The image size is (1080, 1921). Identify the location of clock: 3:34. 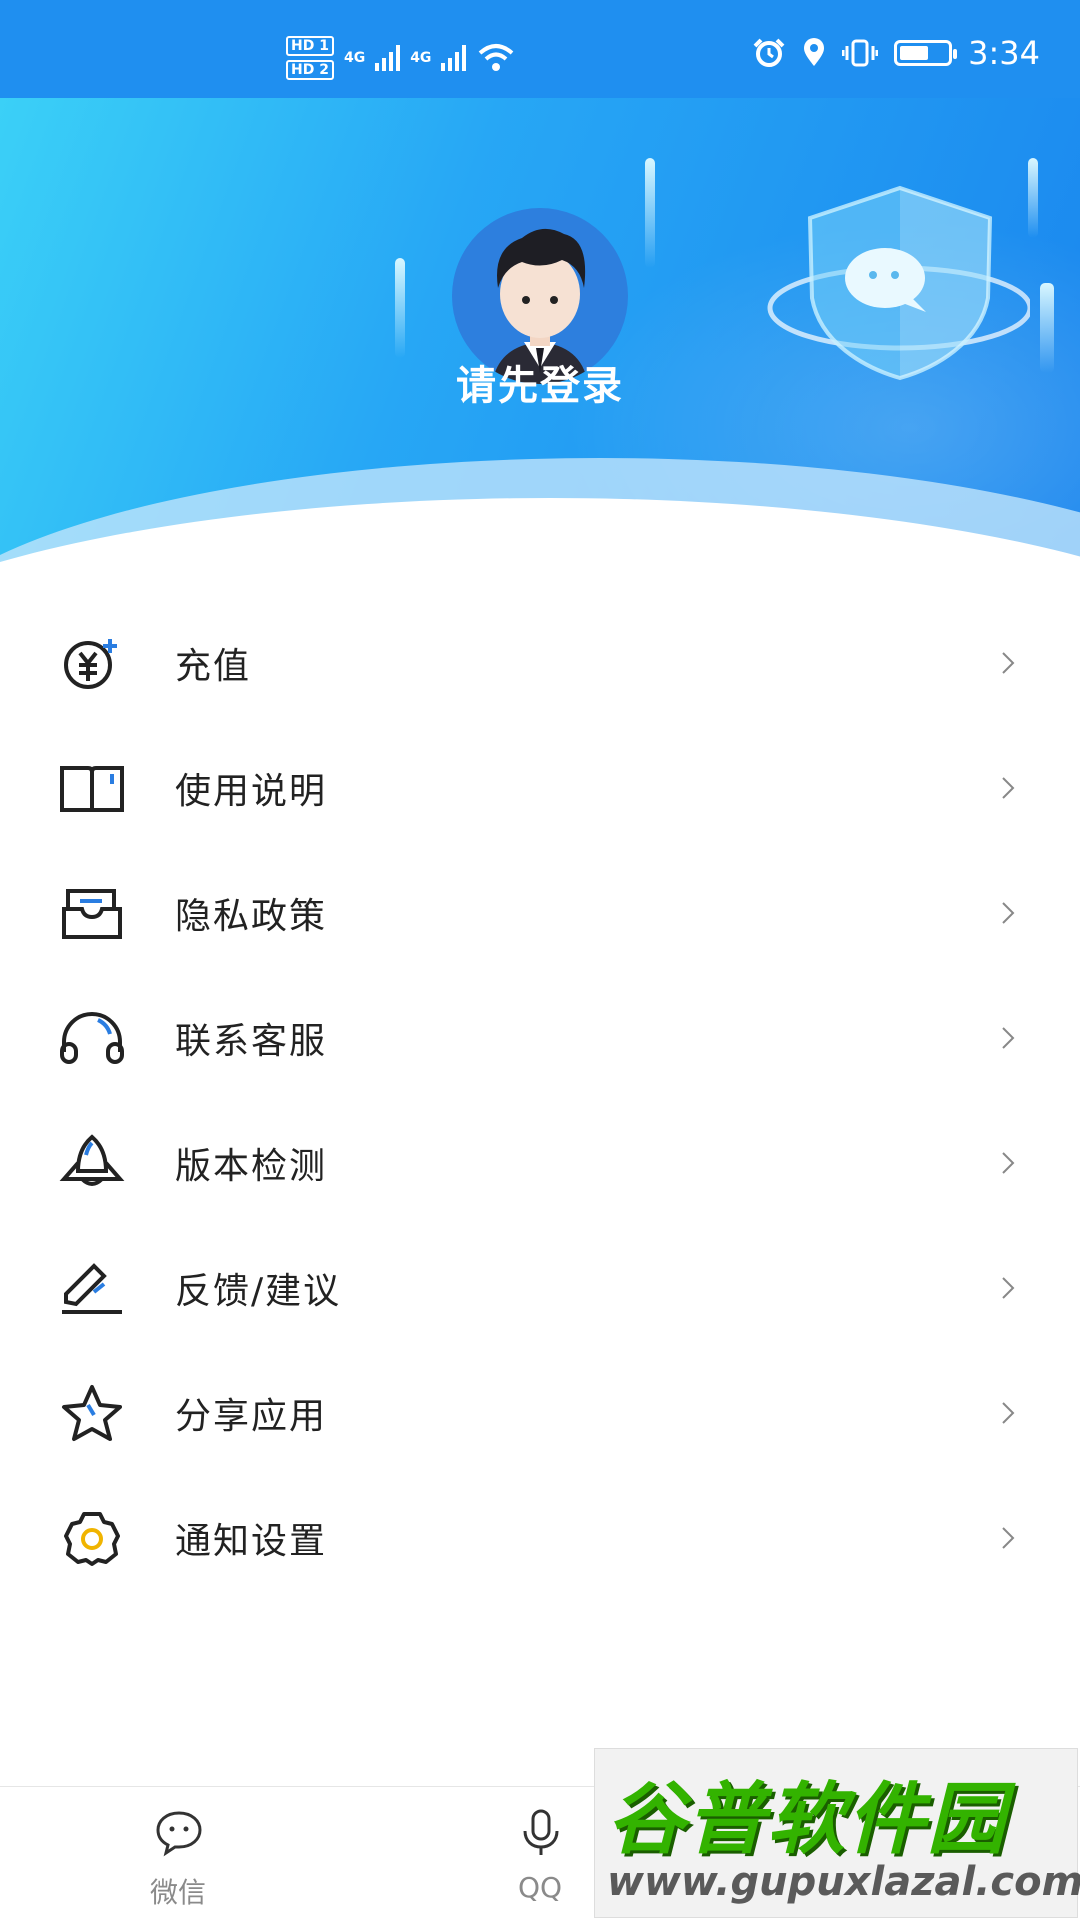
(1004, 53).